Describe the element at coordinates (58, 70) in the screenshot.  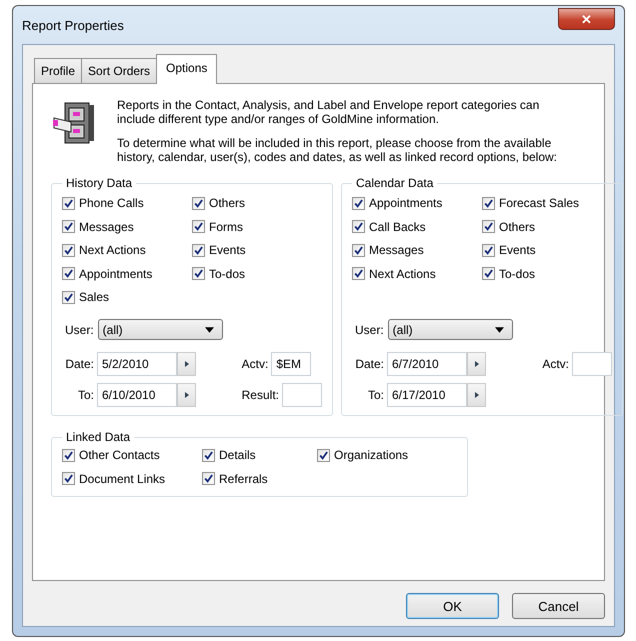
I see `tab: Profile` at that location.